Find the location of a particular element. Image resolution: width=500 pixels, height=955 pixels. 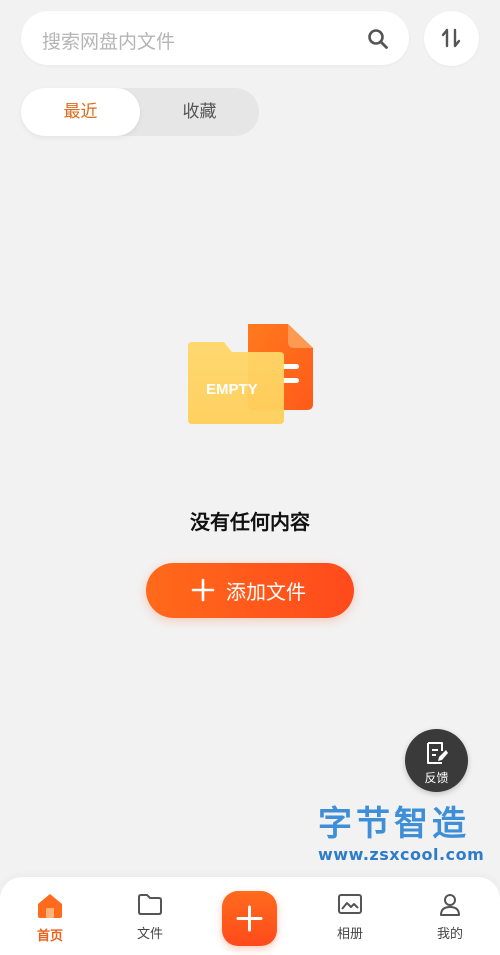

nav-item-files: 文件 is located at coordinates (150, 916).